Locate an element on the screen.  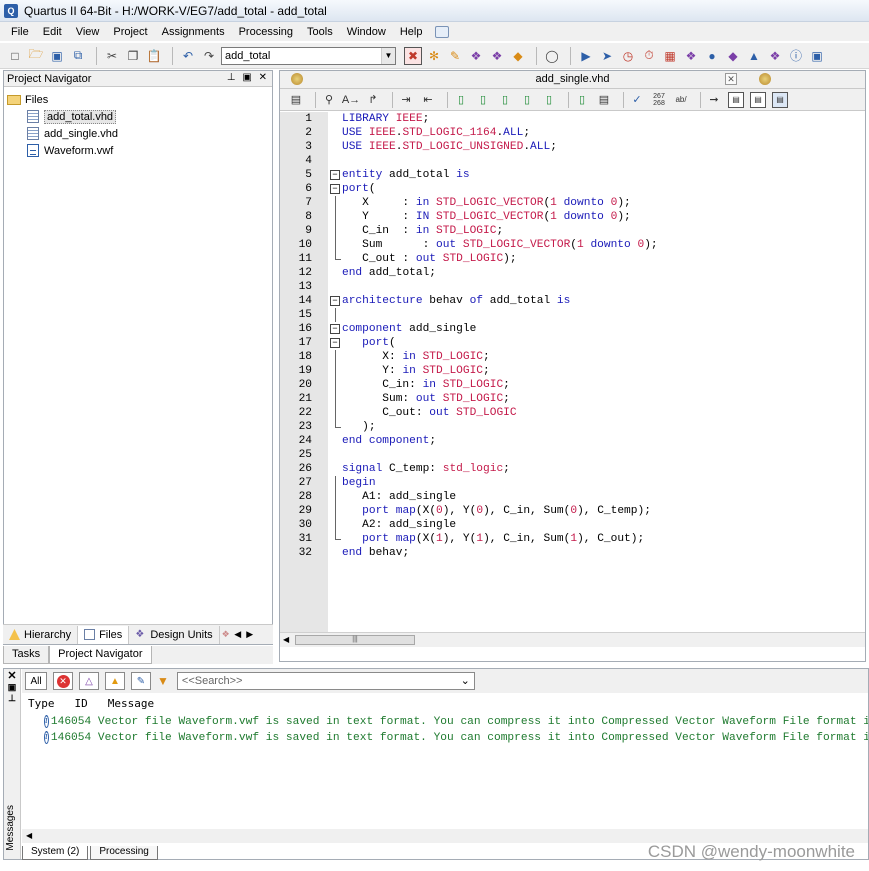
menu-project: Project is located at coordinates (130, 32).